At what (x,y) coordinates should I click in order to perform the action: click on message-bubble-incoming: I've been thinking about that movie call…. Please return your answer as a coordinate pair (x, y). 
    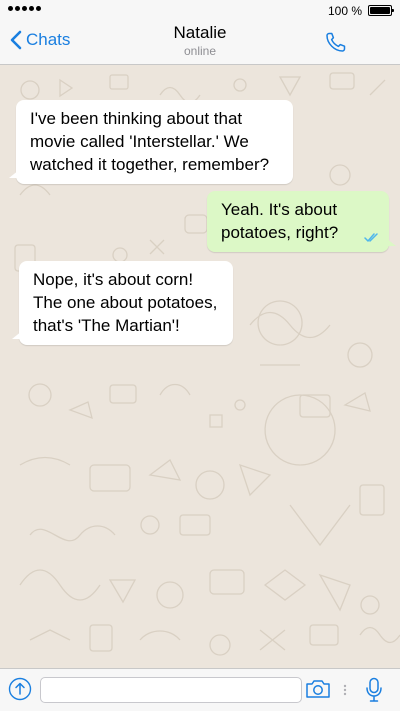
    Looking at the image, I should click on (151, 142).